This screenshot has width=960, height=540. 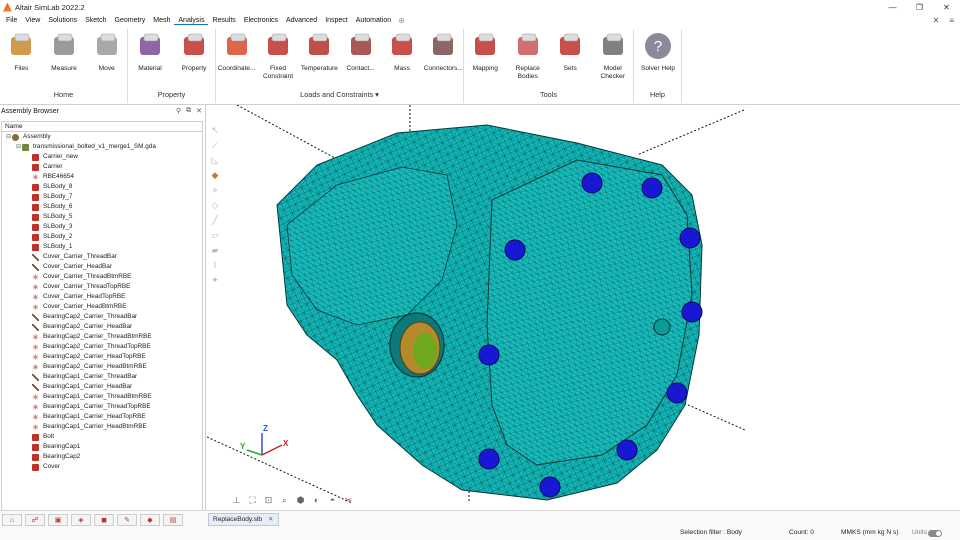 What do you see at coordinates (173, 520) in the screenshot?
I see `sheet-tool-icon: ▤` at bounding box center [173, 520].